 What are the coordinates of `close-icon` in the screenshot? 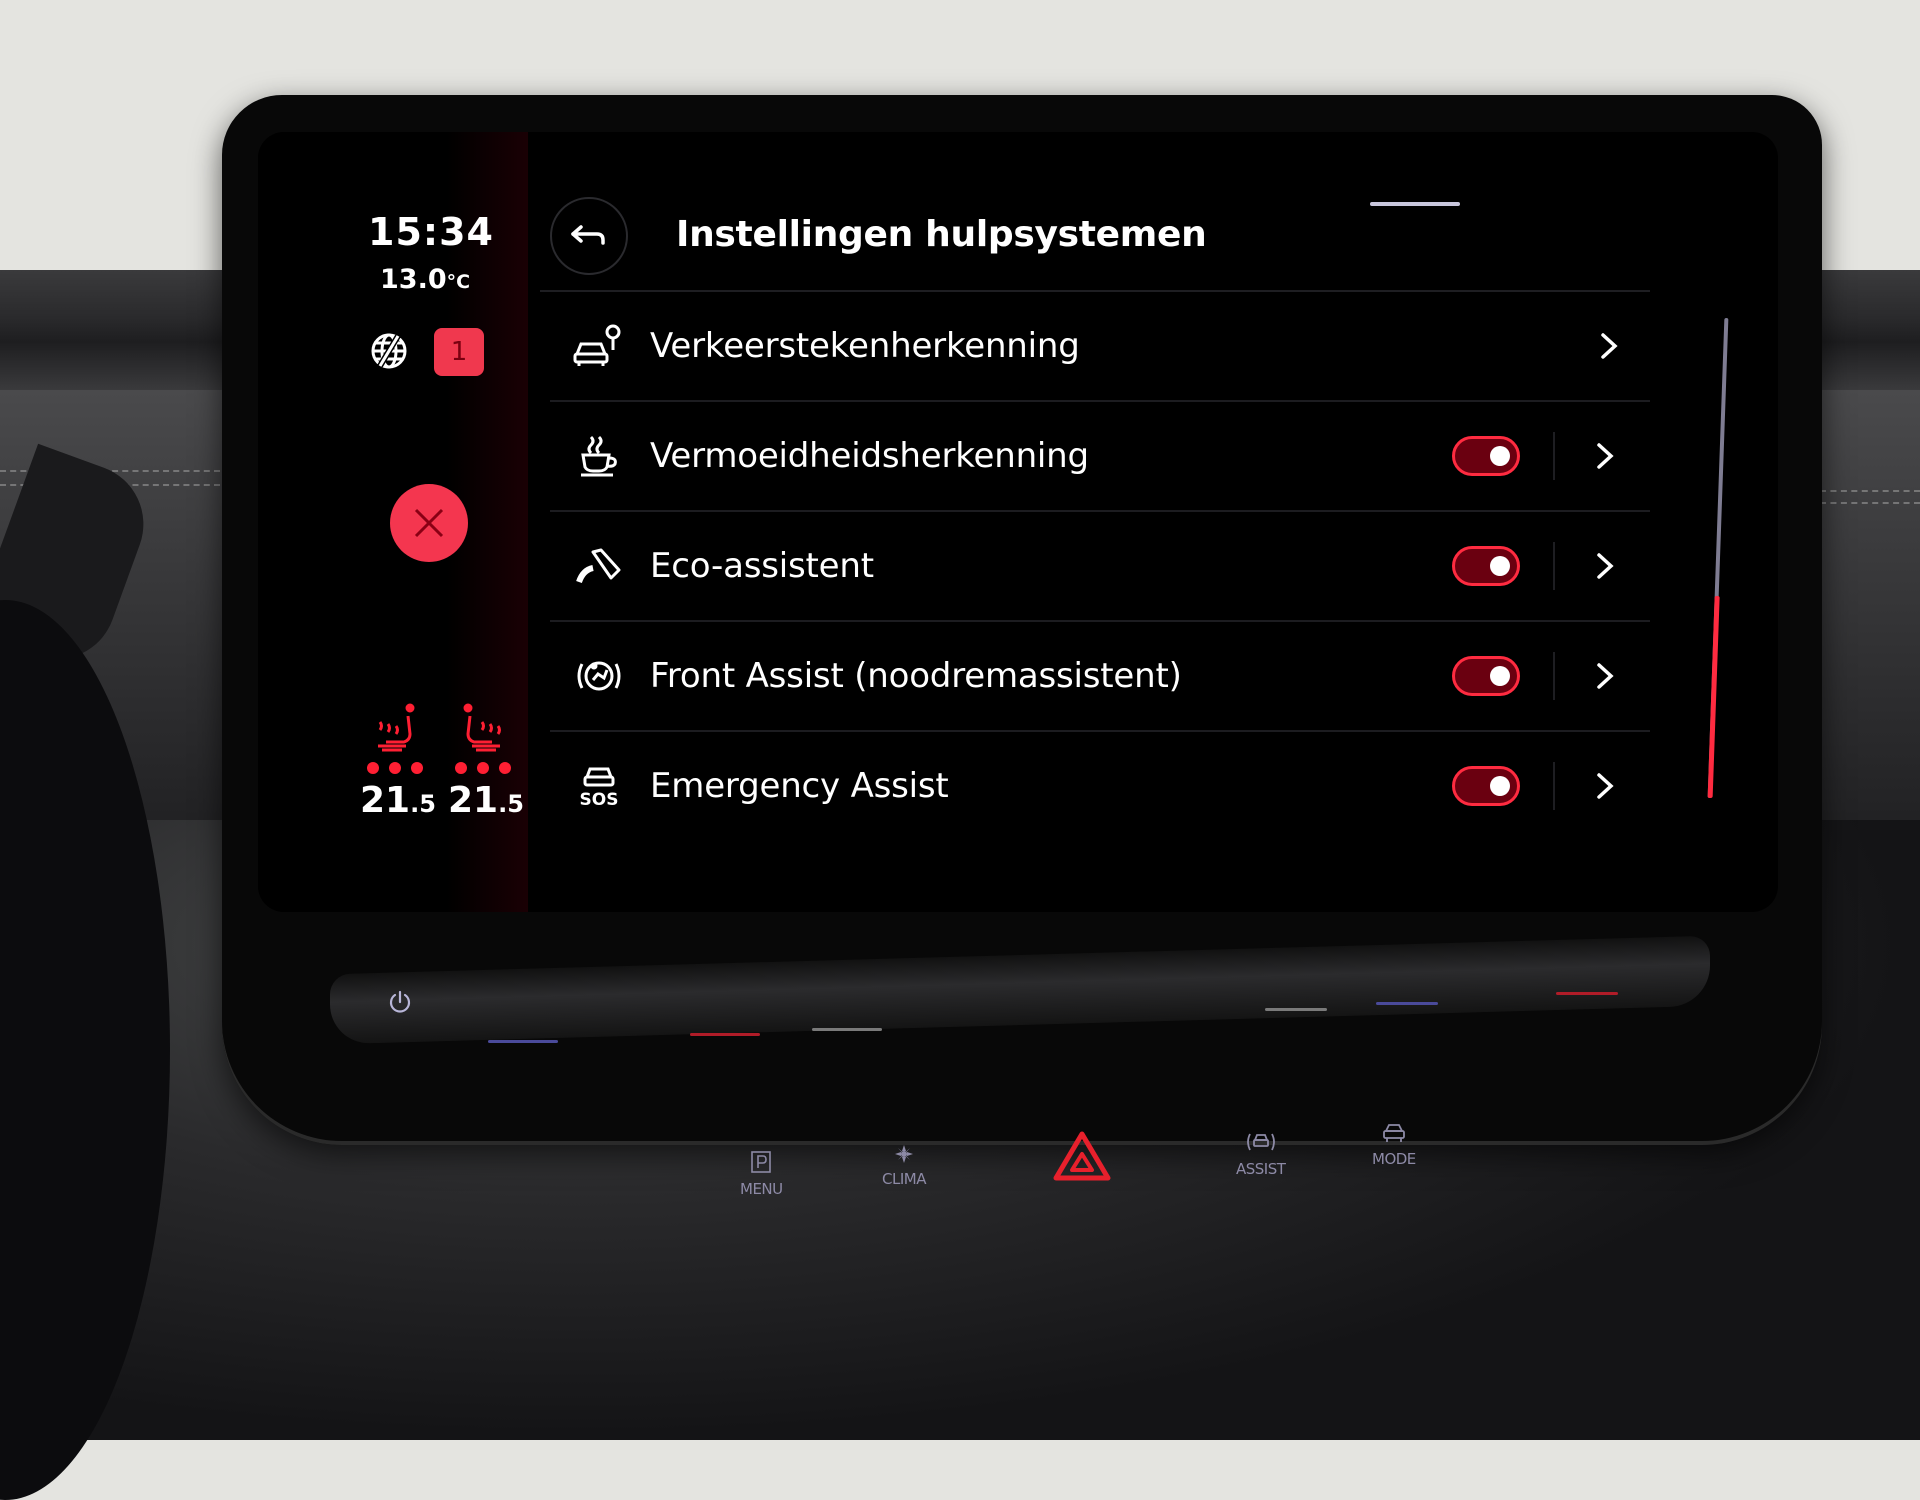 It's located at (429, 523).